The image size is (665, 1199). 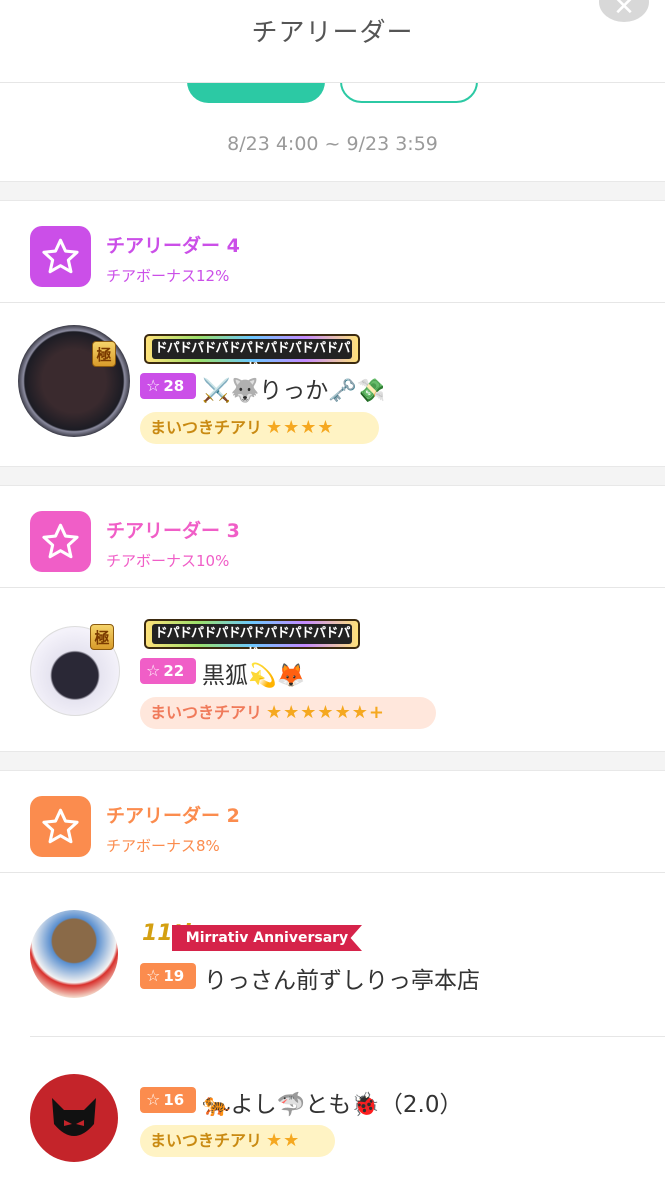 I want to click on level-badge: ☆ 19, so click(x=168, y=976).